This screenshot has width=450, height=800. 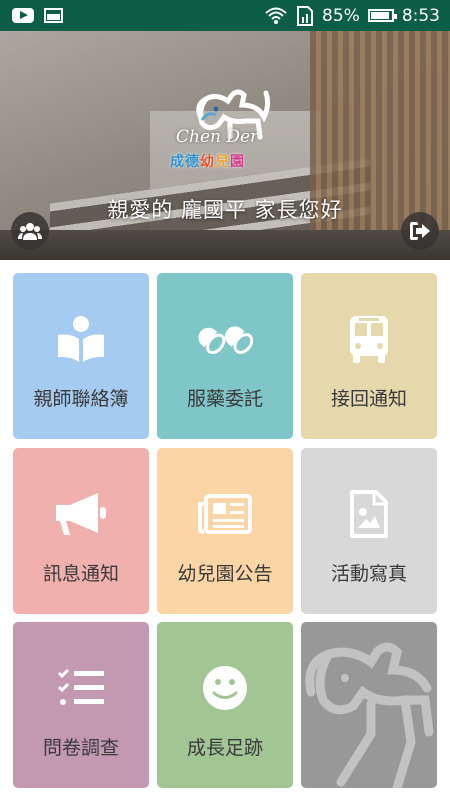 I want to click on tile-label: 服藥委託, so click(x=224, y=399).